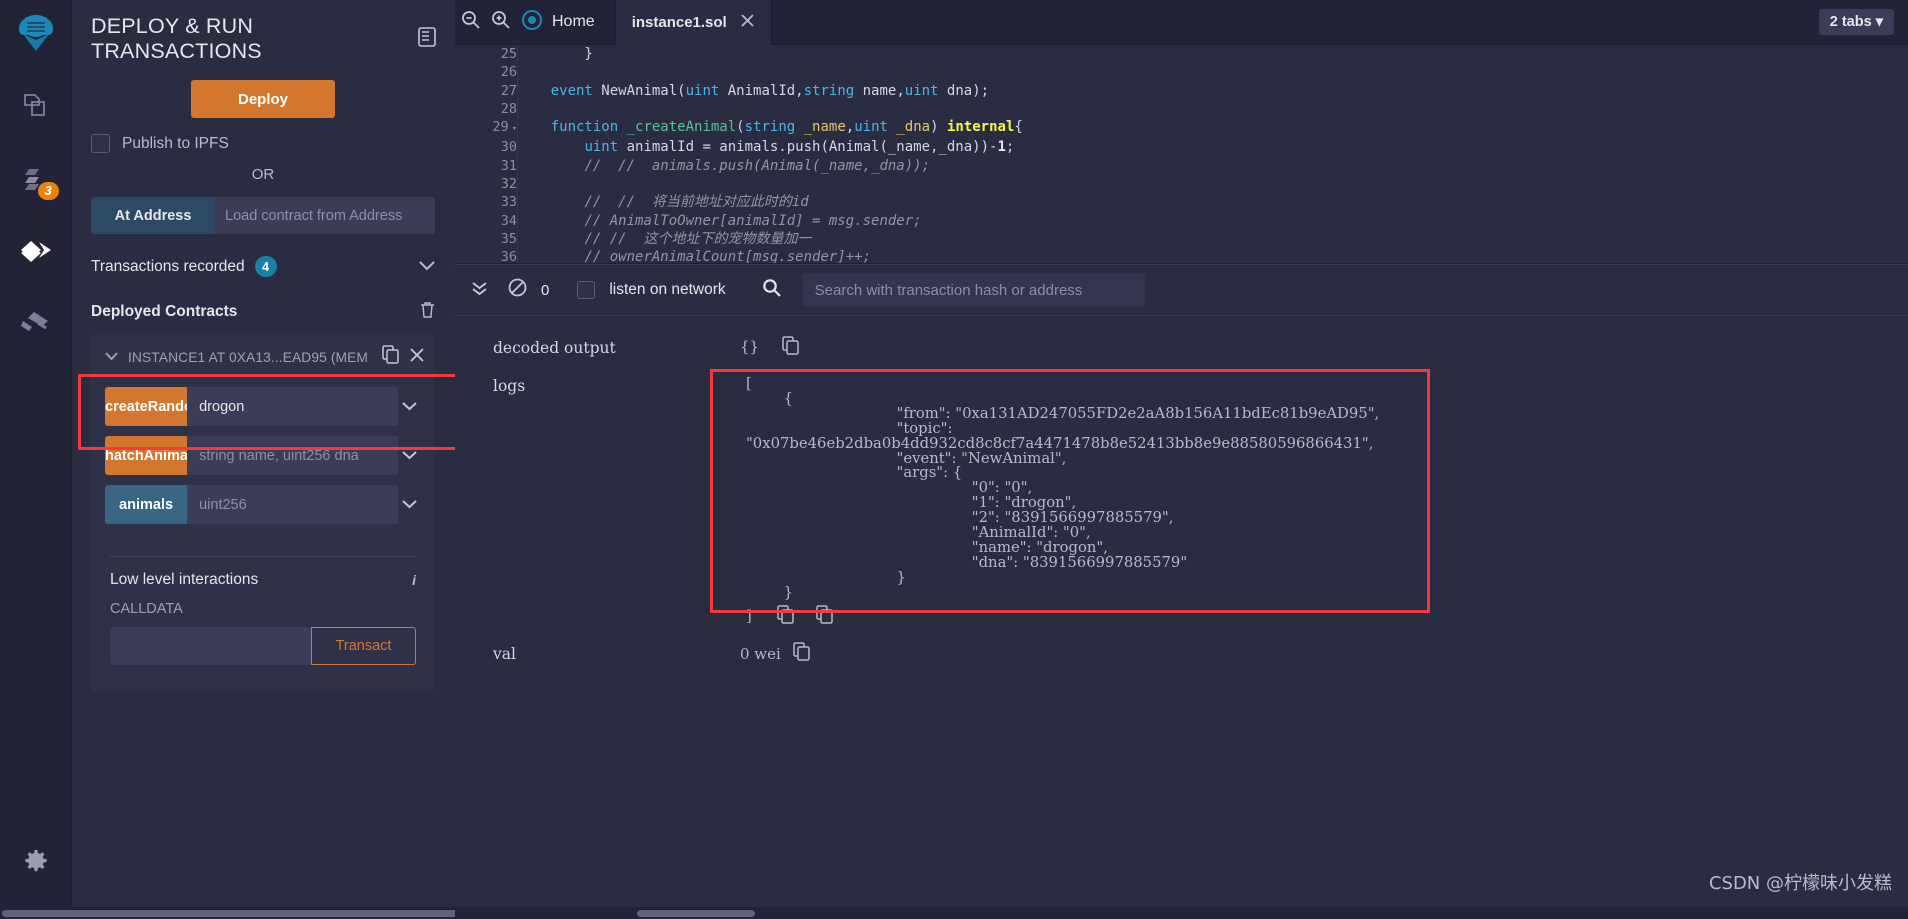  I want to click on sidebar-item-file-explorer, so click(36, 108).